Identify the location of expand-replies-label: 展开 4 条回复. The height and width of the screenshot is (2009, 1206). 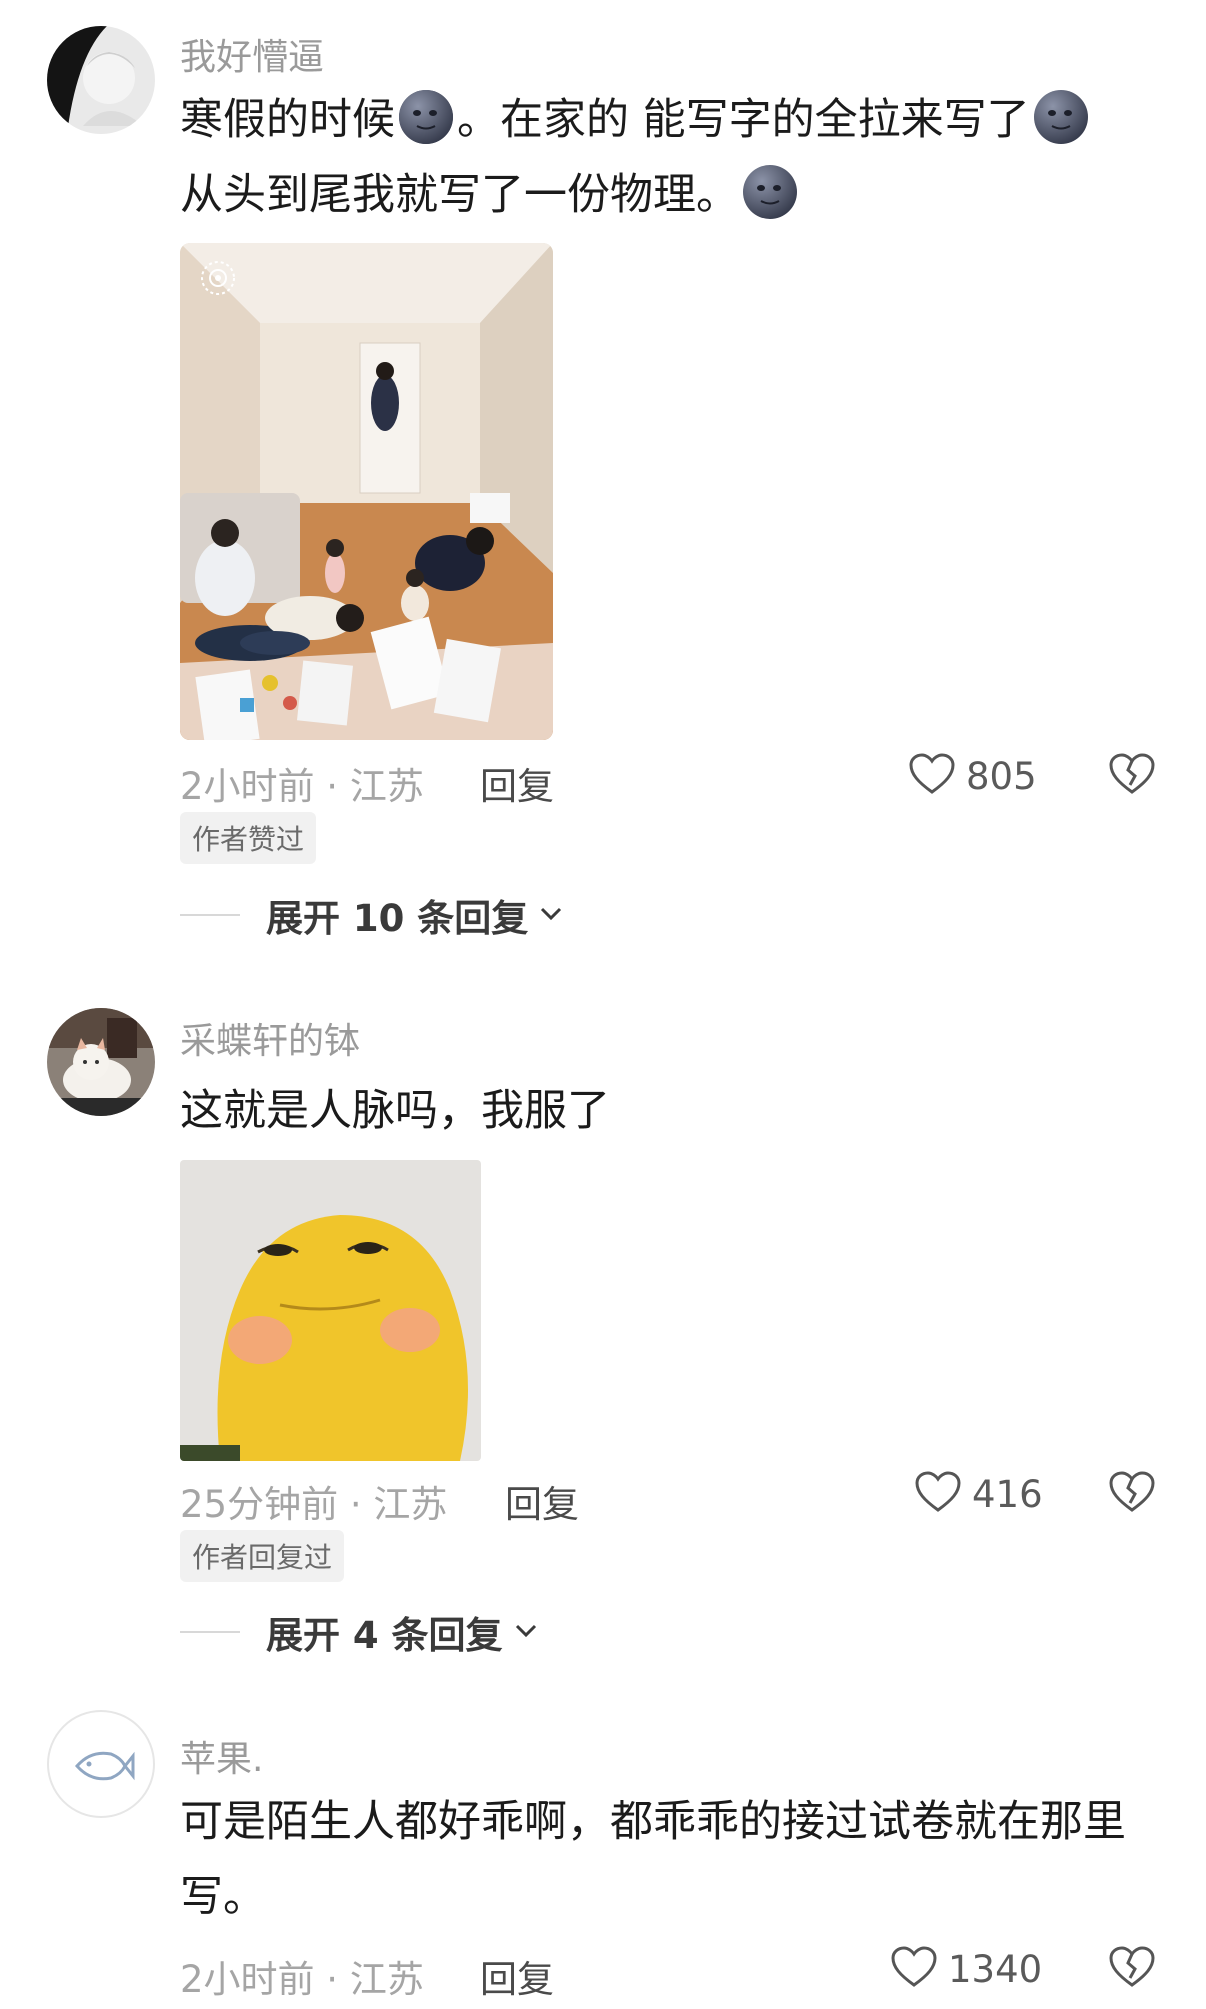
(384, 1635).